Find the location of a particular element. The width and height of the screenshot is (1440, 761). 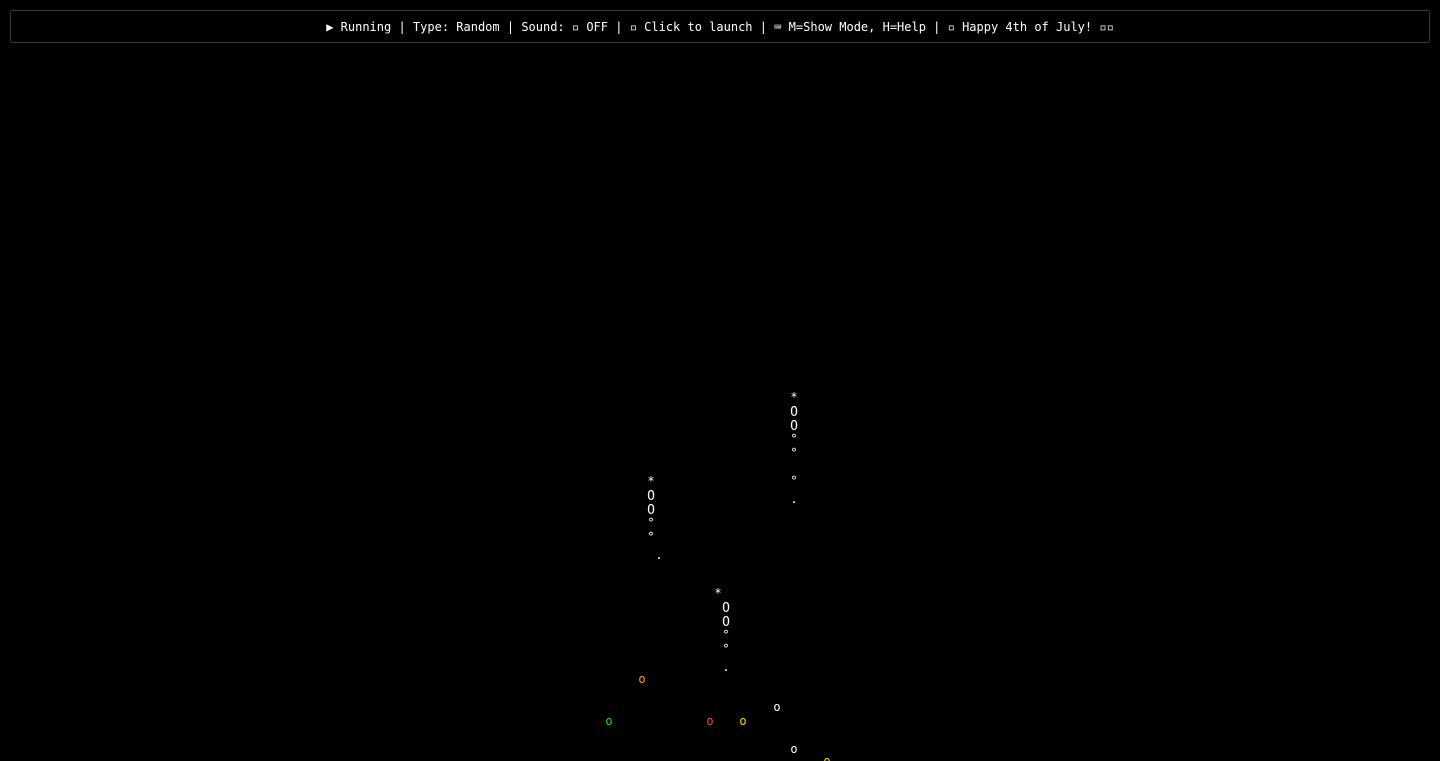

sound-status-label: Sound: ▫ OFF is located at coordinates (565, 26).